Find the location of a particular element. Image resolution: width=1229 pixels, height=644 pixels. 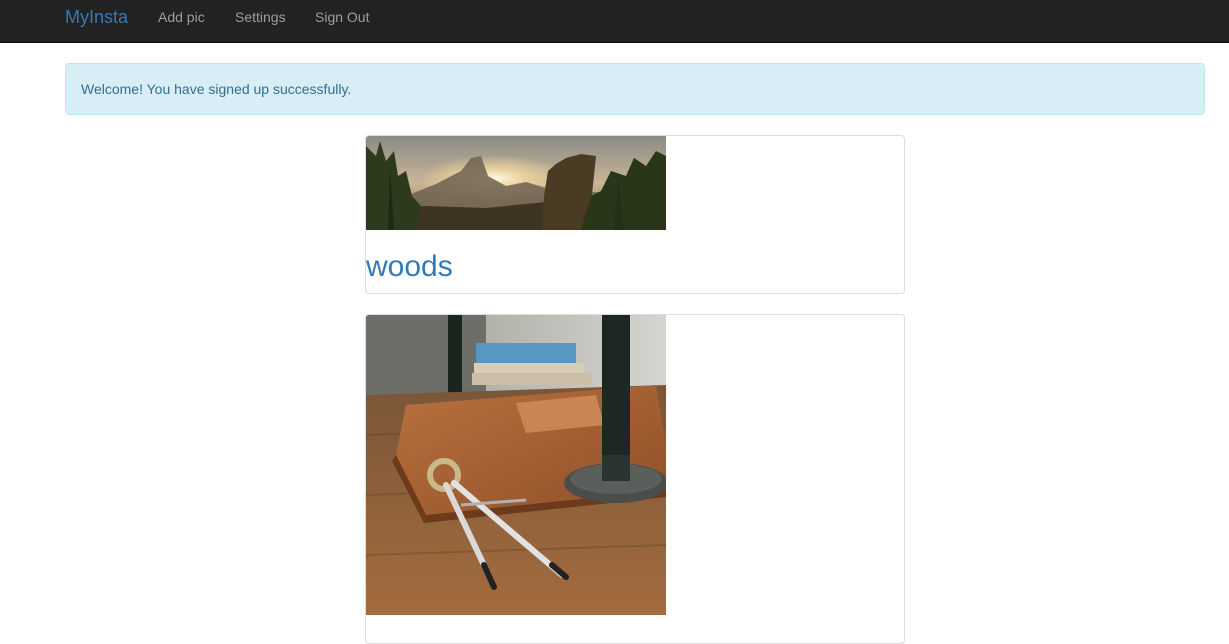

nav-add-pic-link: Add pic is located at coordinates (181, 17).